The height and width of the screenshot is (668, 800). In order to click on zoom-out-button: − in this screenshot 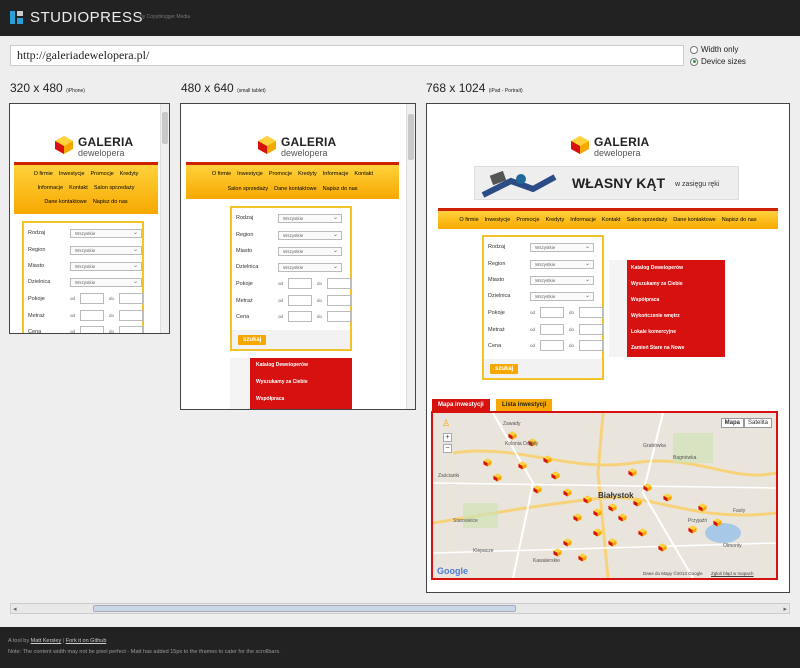, I will do `click(447, 448)`.